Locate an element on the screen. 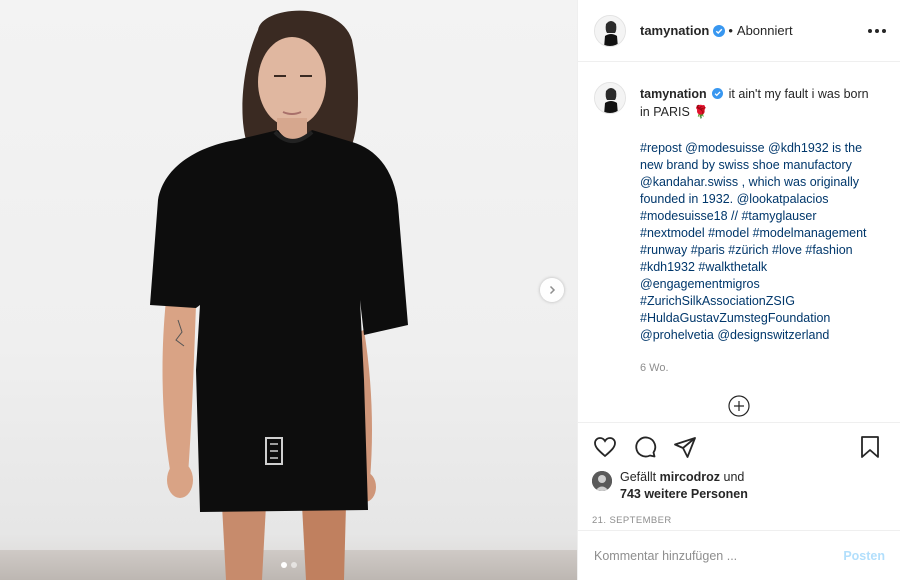 This screenshot has height=580, width=900. author-avatar is located at coordinates (610, 30).